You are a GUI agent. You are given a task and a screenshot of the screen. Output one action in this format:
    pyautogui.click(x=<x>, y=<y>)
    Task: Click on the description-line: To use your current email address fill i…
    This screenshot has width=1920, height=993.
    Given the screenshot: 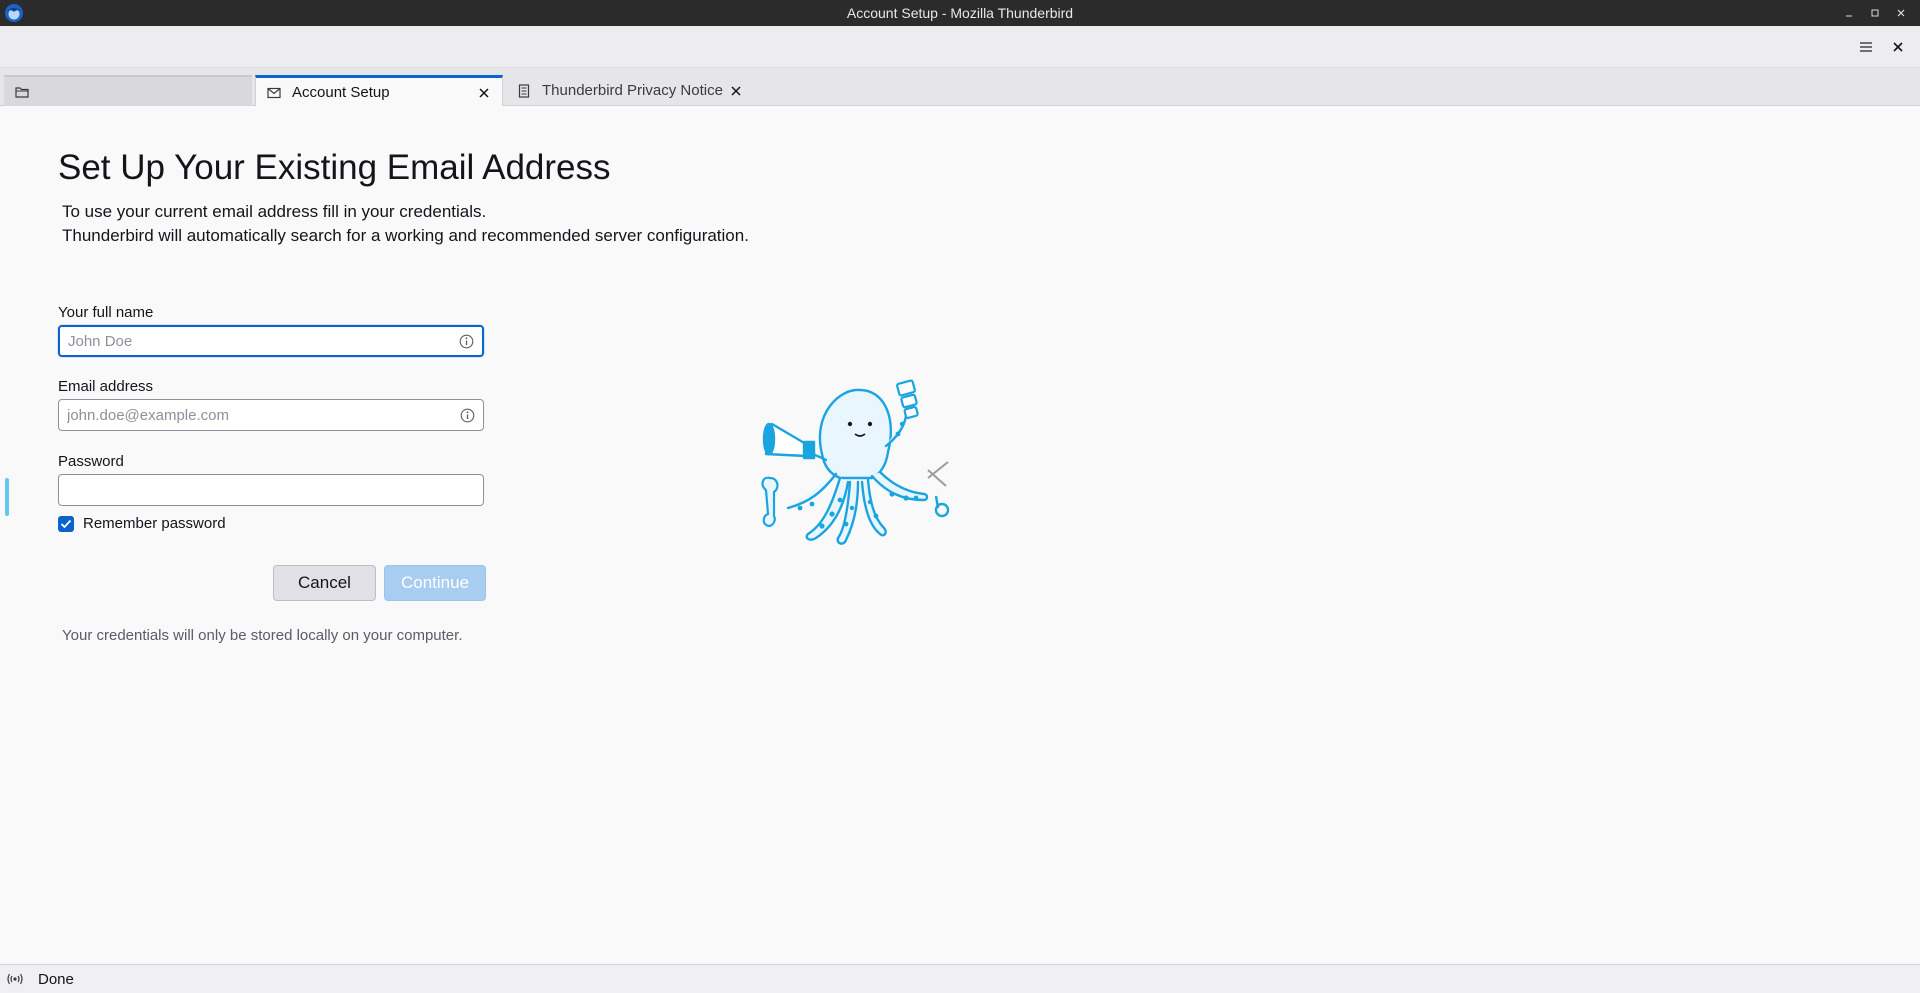 What is the action you would take?
    pyautogui.click(x=274, y=211)
    